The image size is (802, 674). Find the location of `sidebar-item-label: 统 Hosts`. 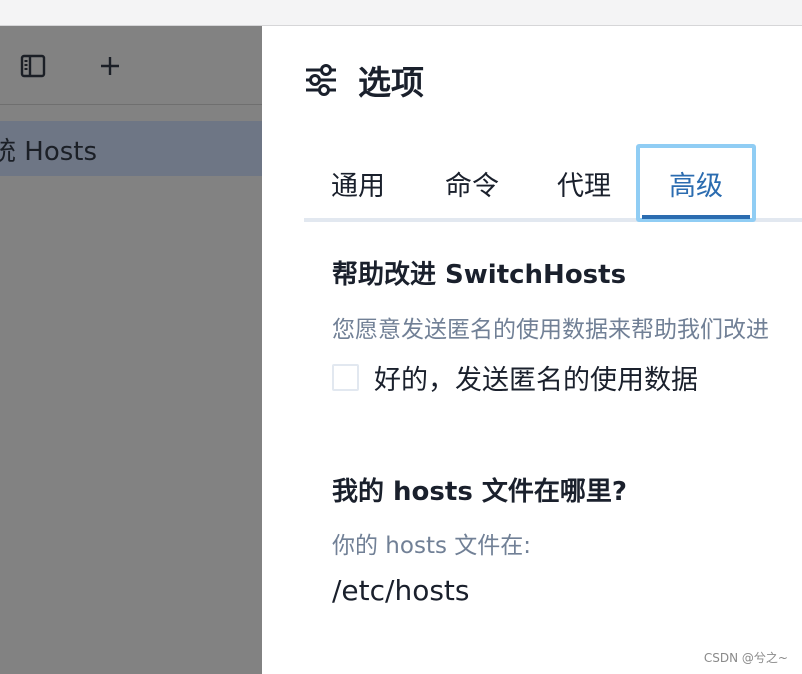

sidebar-item-label: 统 Hosts is located at coordinates (49, 152).